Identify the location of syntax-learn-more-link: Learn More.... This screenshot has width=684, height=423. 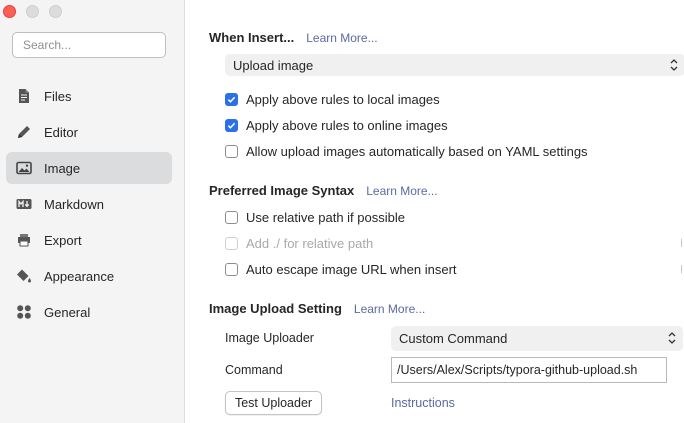
(401, 191).